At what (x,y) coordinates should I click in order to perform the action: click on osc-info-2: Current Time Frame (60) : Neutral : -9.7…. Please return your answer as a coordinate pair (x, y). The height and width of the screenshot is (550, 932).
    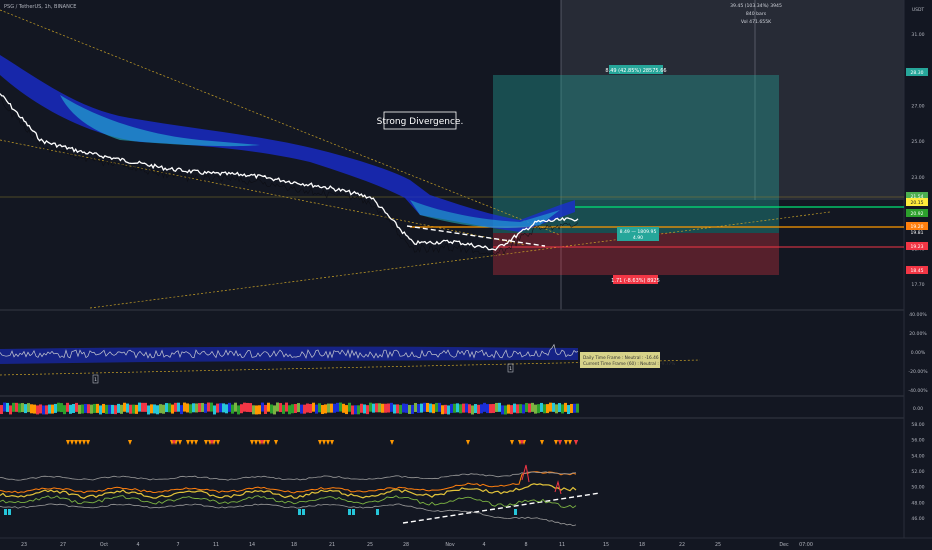
    Looking at the image, I should click on (629, 364).